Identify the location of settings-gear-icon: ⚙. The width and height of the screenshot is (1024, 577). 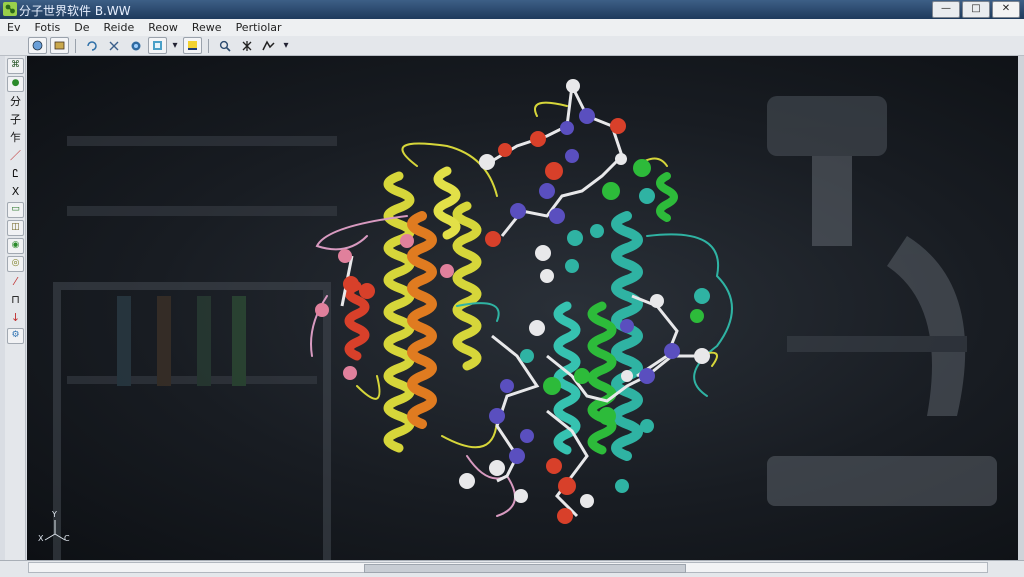
(15, 336).